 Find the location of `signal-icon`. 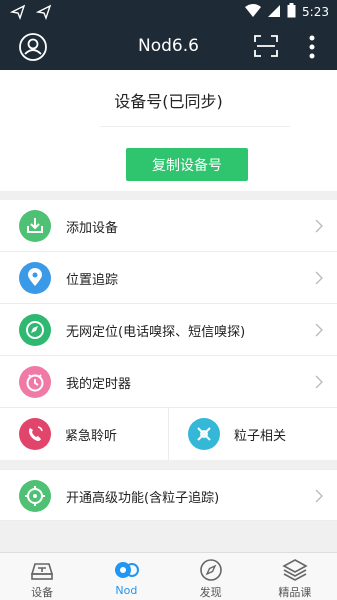

signal-icon is located at coordinates (274, 12).